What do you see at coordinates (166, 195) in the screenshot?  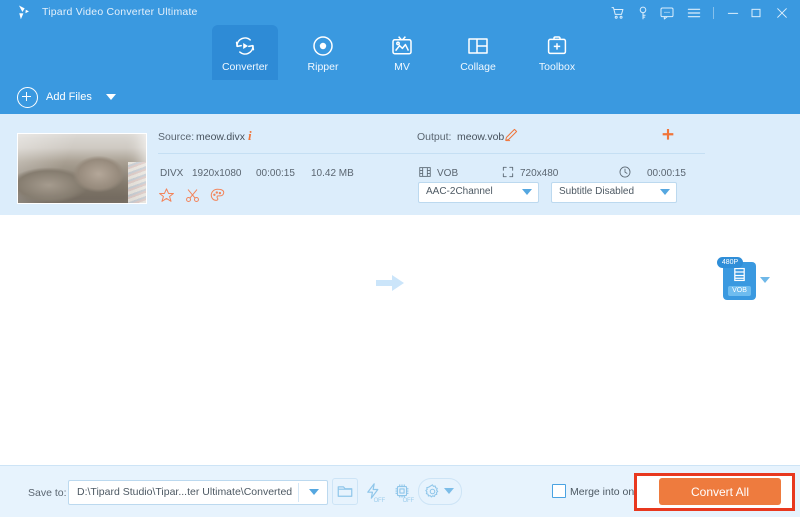 I see `enhance-icon` at bounding box center [166, 195].